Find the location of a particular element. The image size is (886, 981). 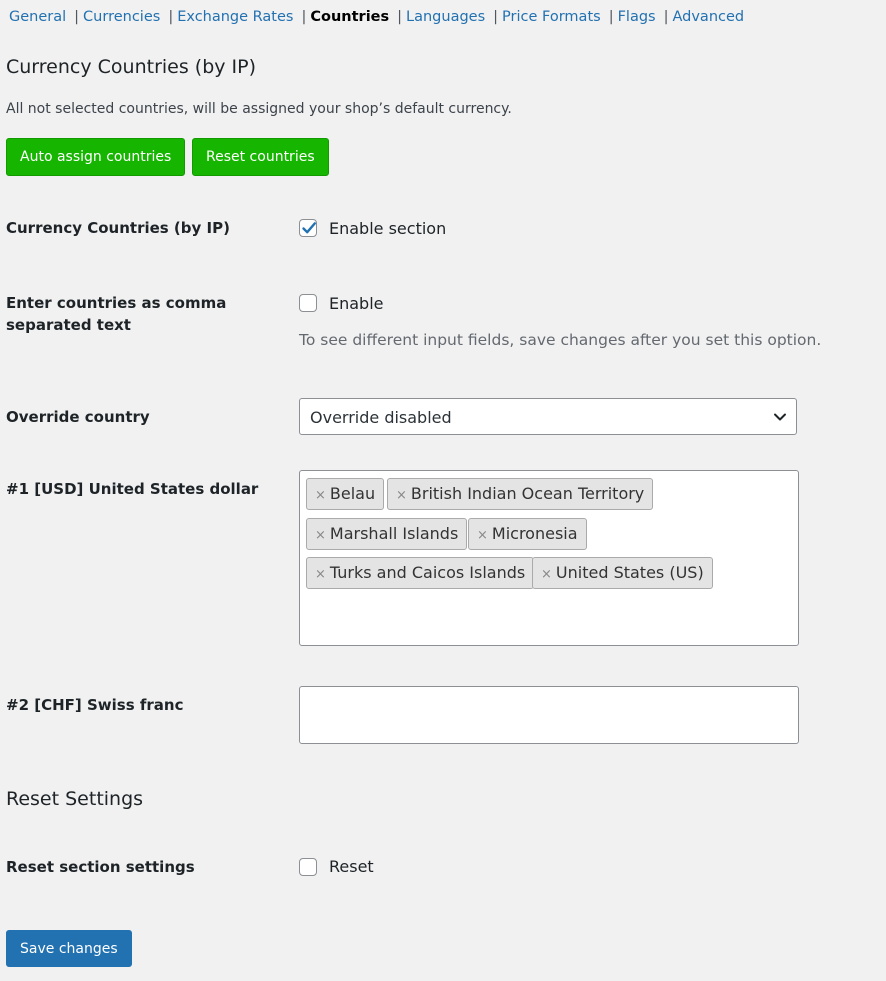

country-chip: × Micronesia is located at coordinates (527, 534).